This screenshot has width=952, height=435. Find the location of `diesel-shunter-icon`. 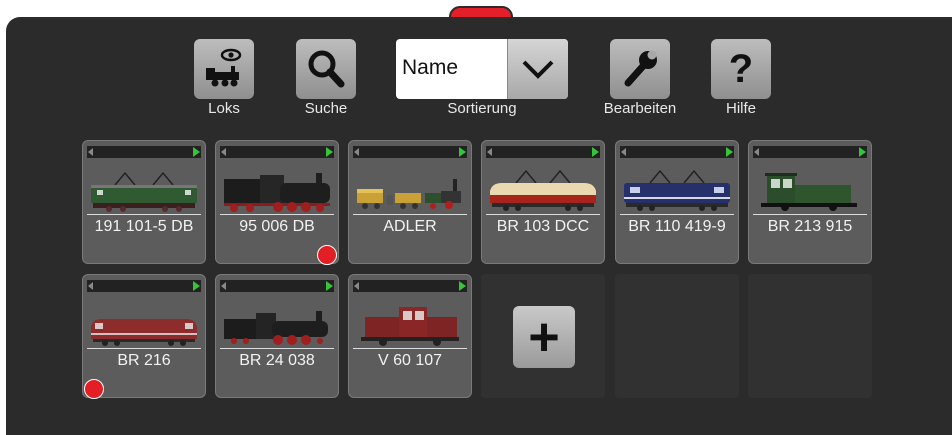

diesel-shunter-icon is located at coordinates (410, 326).